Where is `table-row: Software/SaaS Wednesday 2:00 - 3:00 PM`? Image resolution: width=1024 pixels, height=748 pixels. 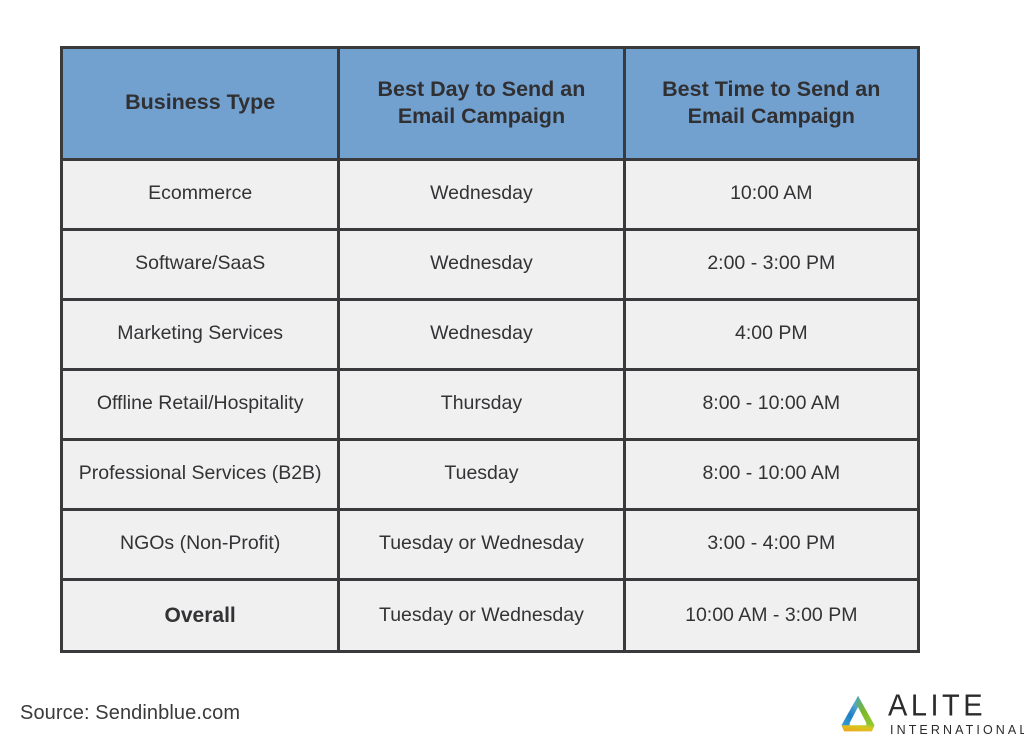 table-row: Software/SaaS Wednesday 2:00 - 3:00 PM is located at coordinates (490, 265).